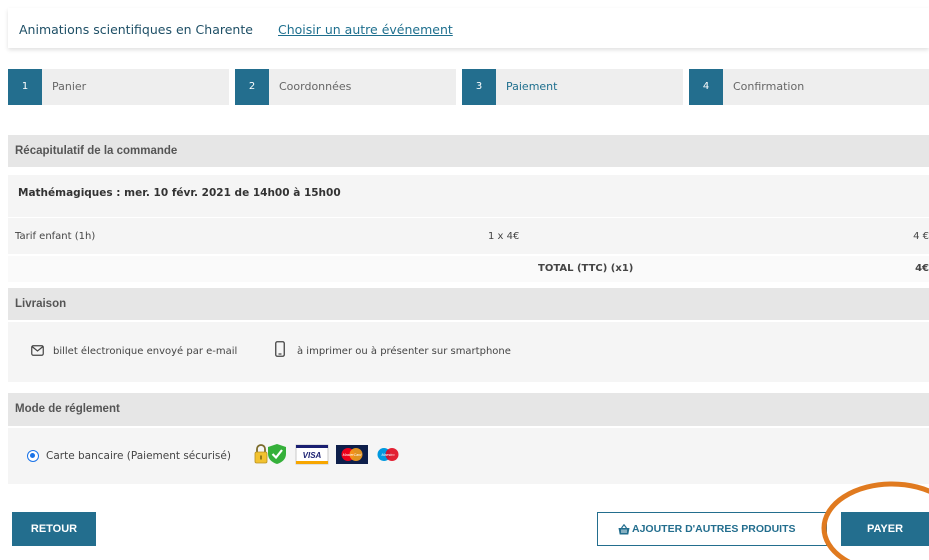 Image resolution: width=929 pixels, height=560 pixels. Describe the element at coordinates (809, 87) in the screenshot. I see `step-confirmation: 4 Confirmation` at that location.